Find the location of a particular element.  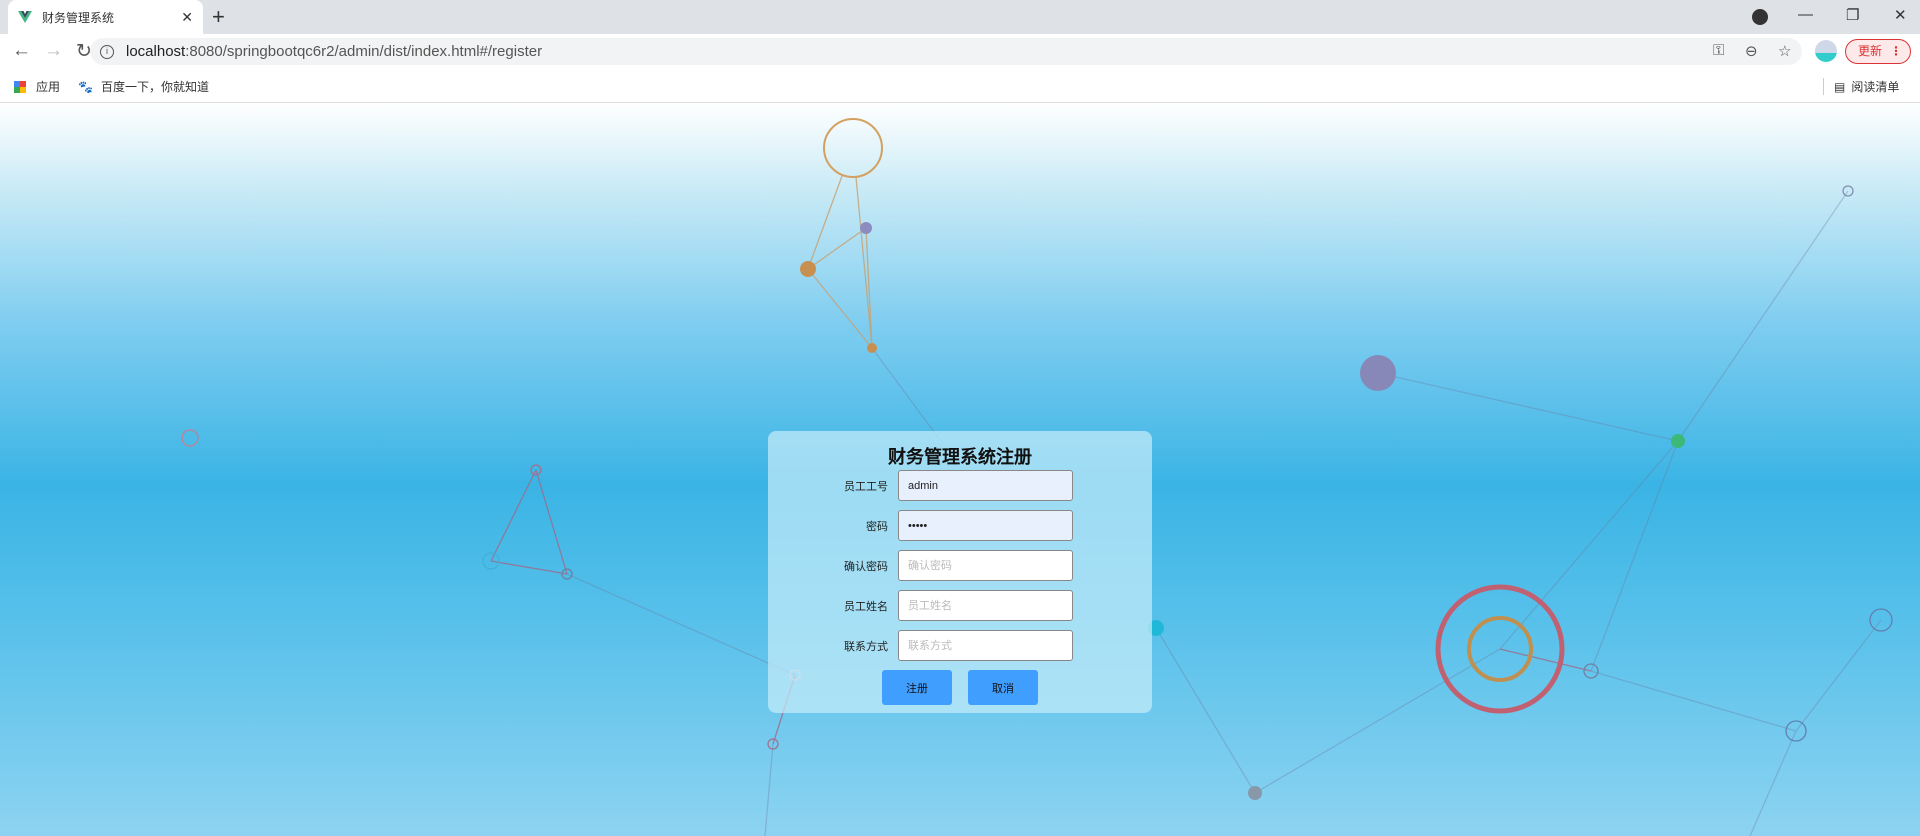

employee-id-input is located at coordinates (985, 485).